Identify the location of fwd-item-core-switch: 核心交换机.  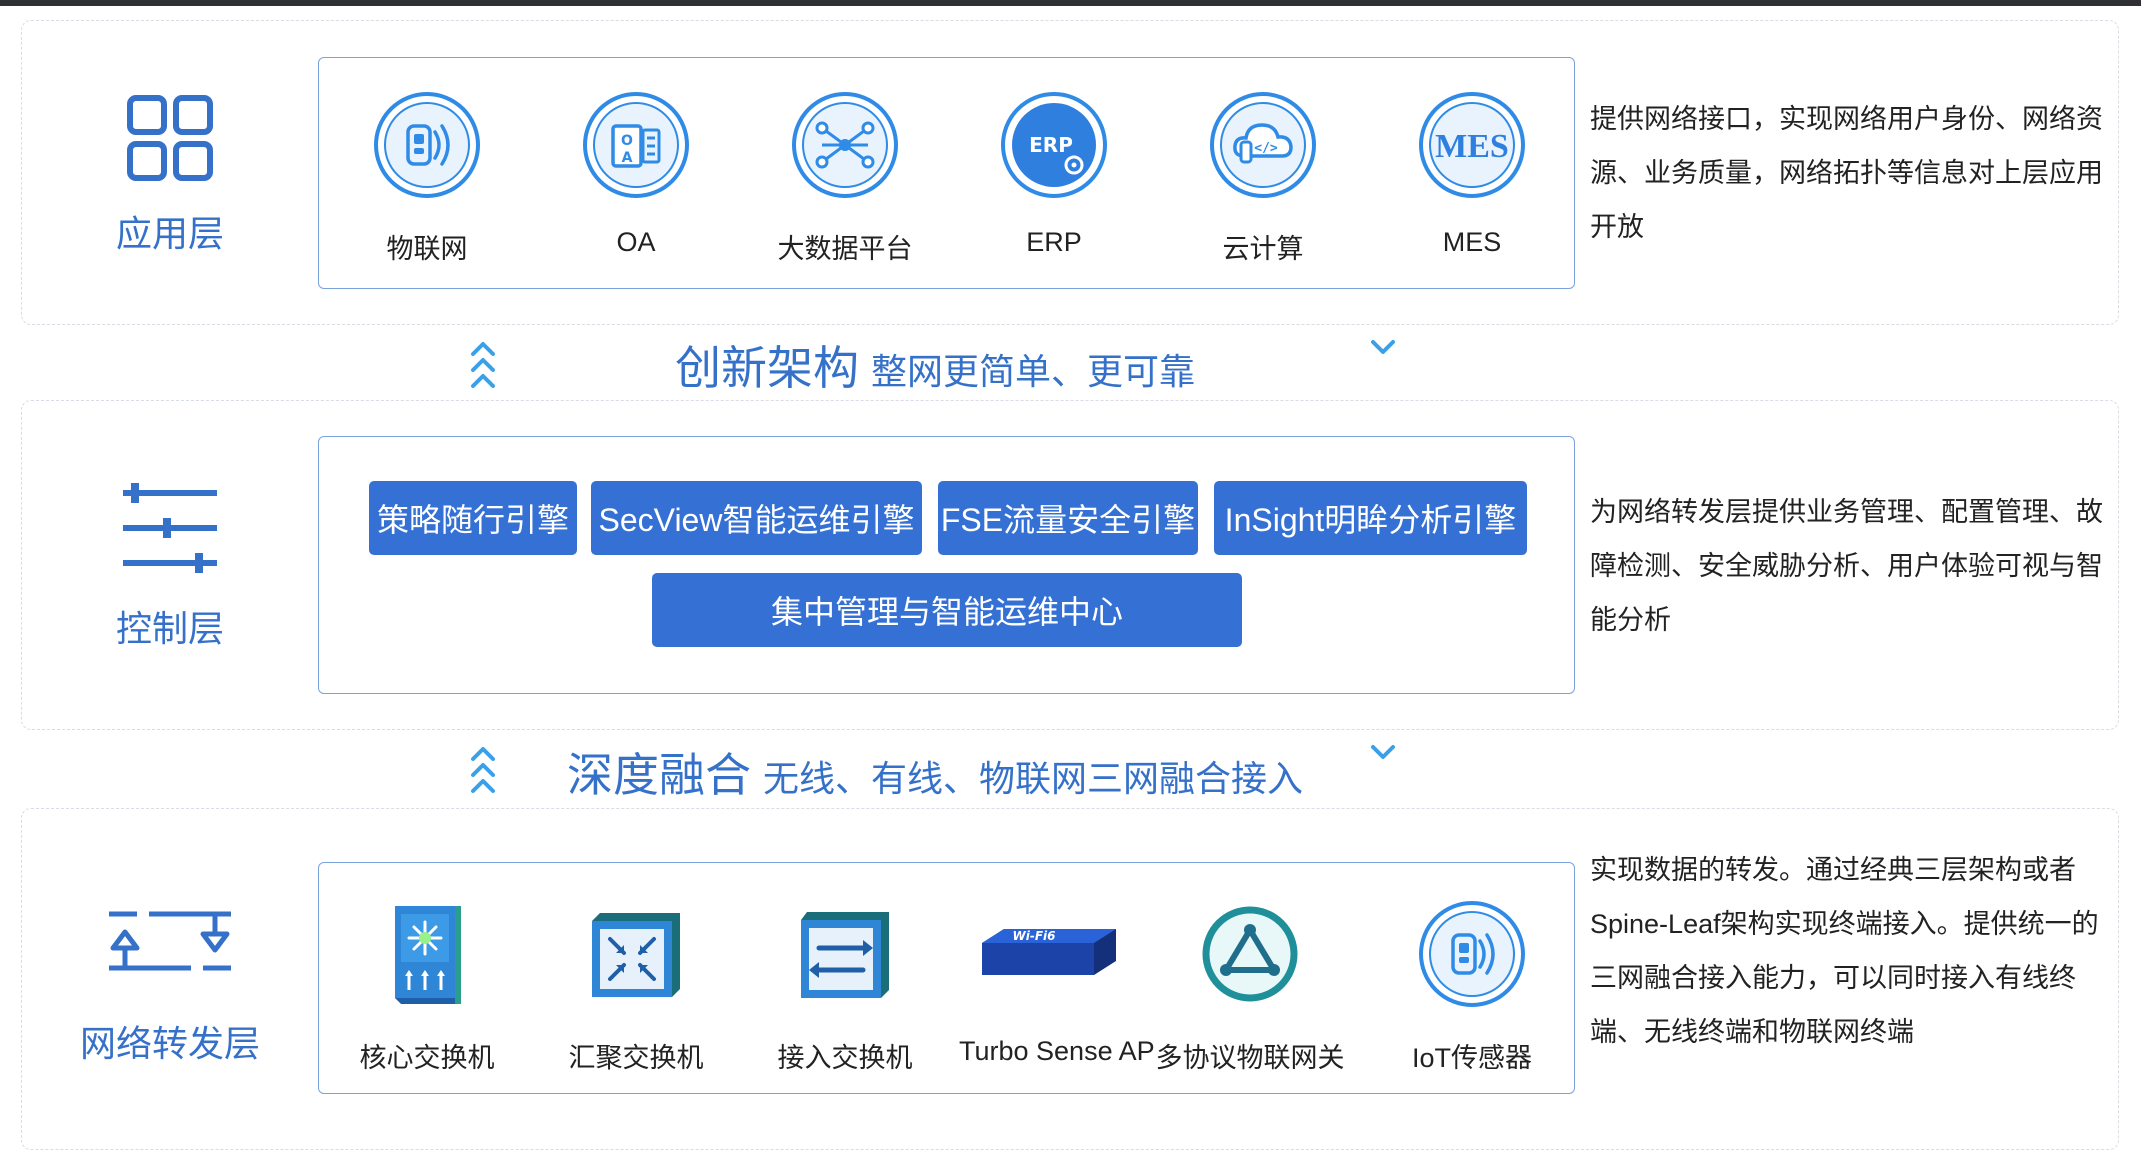
(427, 987).